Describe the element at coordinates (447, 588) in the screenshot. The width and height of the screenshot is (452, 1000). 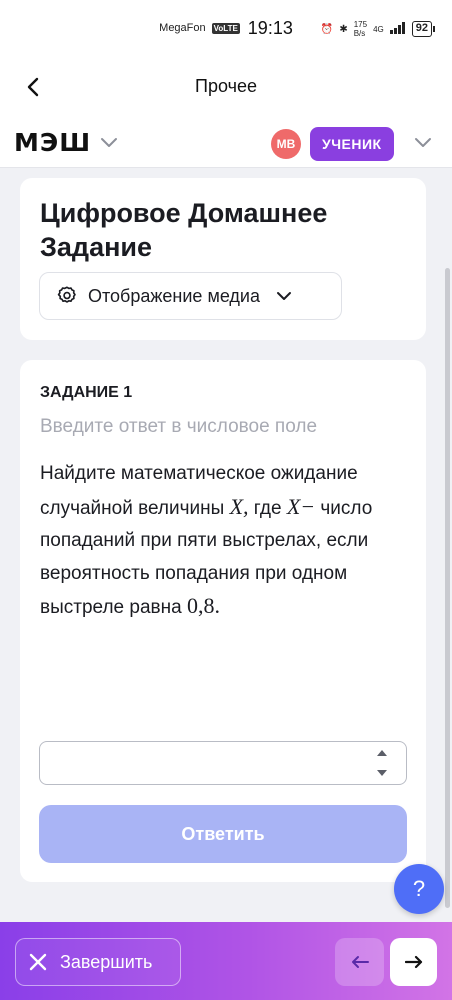
I see `scrollbar` at that location.